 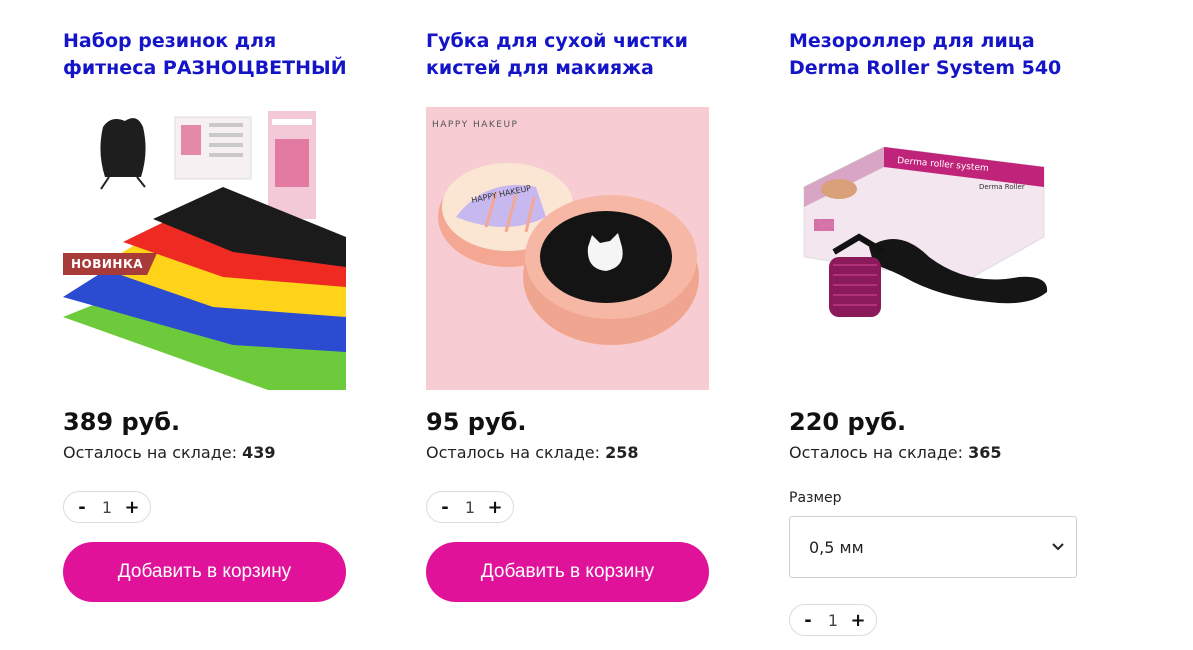 I want to click on size-selected-value: 0,5 мм, so click(x=836, y=547).